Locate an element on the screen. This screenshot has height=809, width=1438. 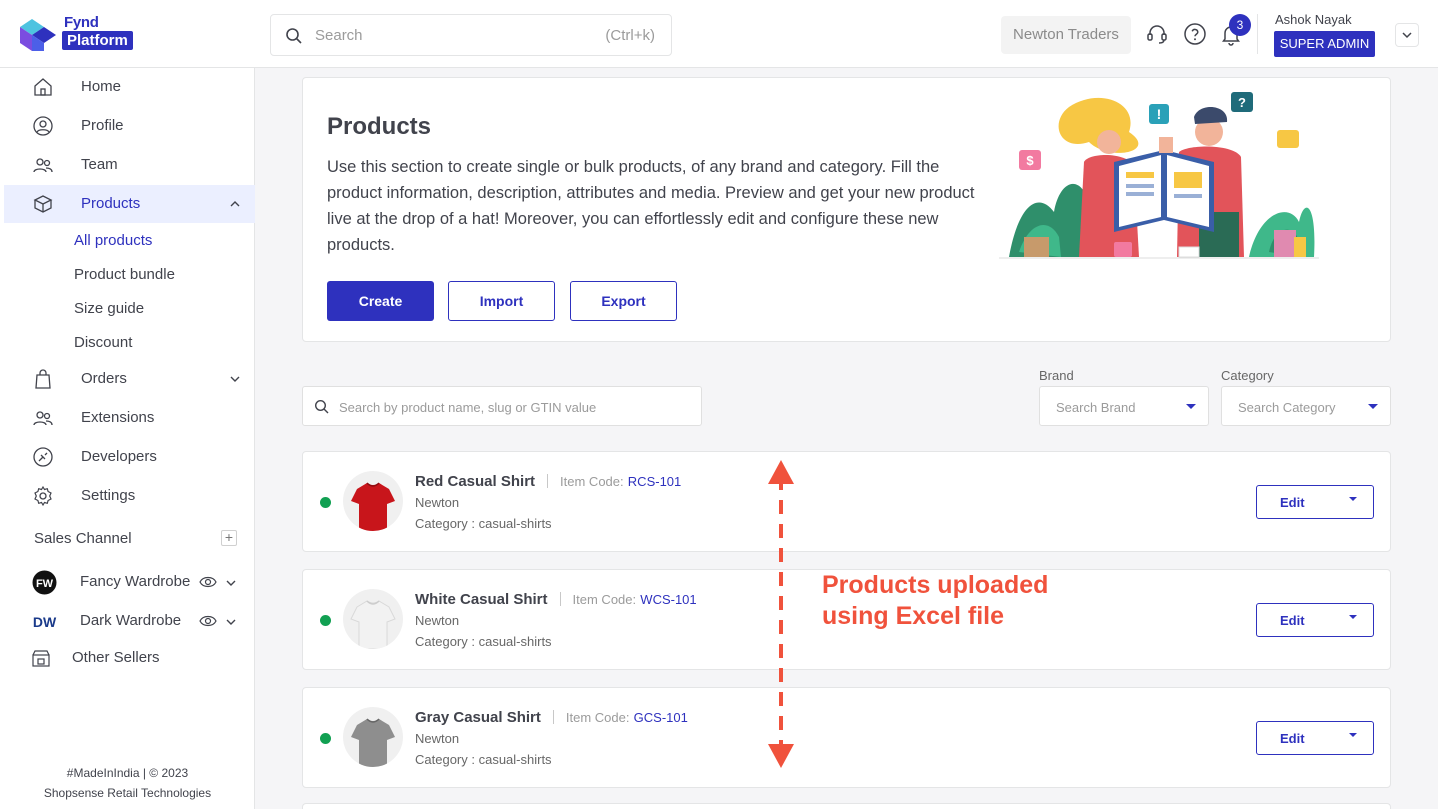
add-sales-channel-button: + is located at coordinates (229, 538).